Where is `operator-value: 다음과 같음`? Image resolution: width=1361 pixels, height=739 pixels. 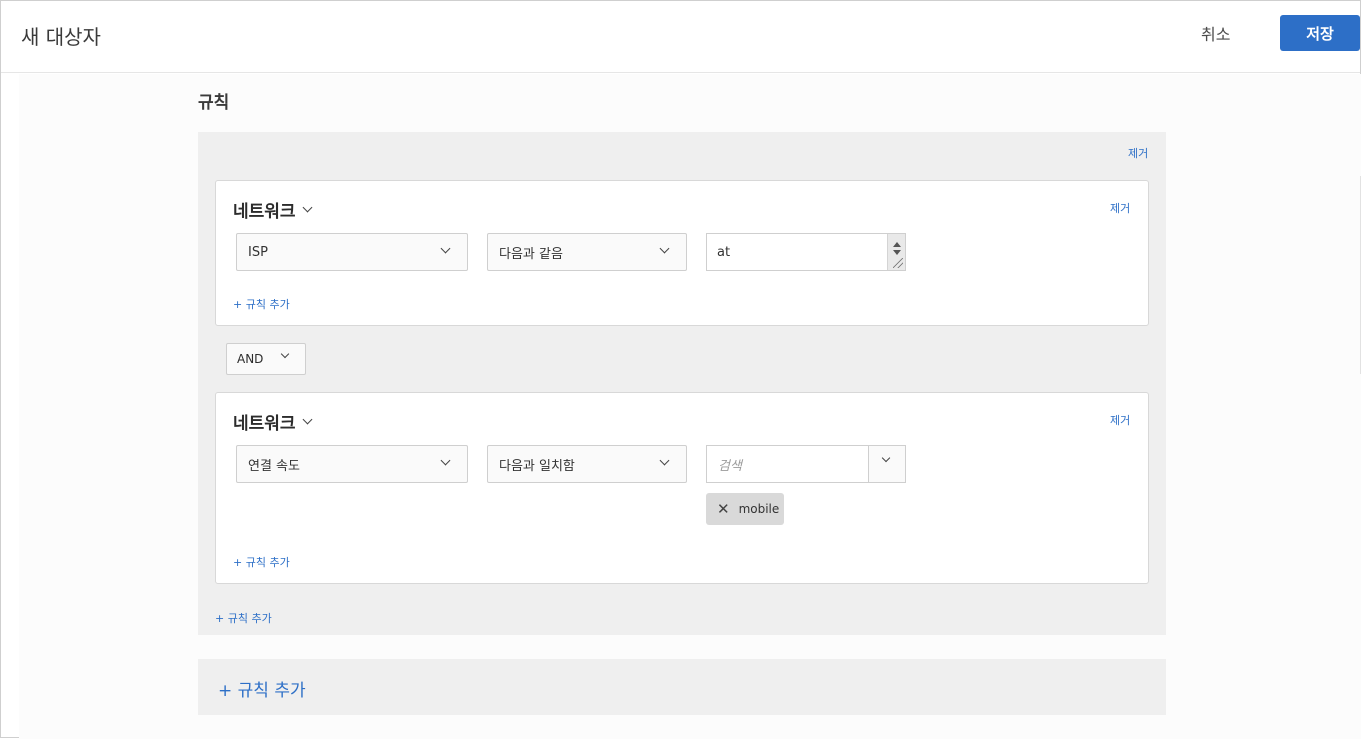
operator-value: 다음과 같음 is located at coordinates (531, 254).